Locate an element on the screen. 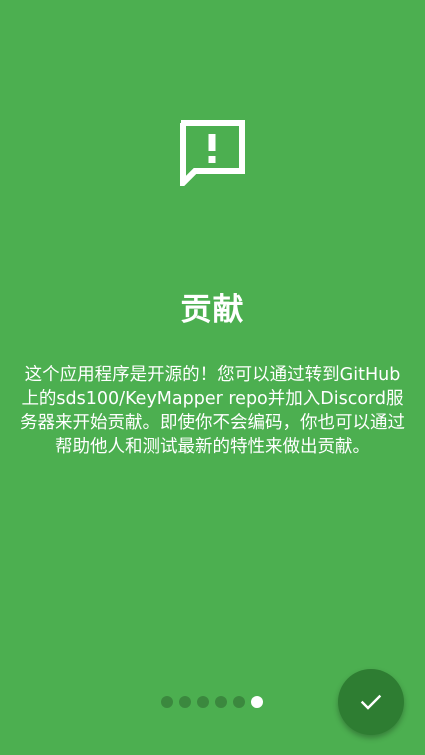  done-button is located at coordinates (371, 702).